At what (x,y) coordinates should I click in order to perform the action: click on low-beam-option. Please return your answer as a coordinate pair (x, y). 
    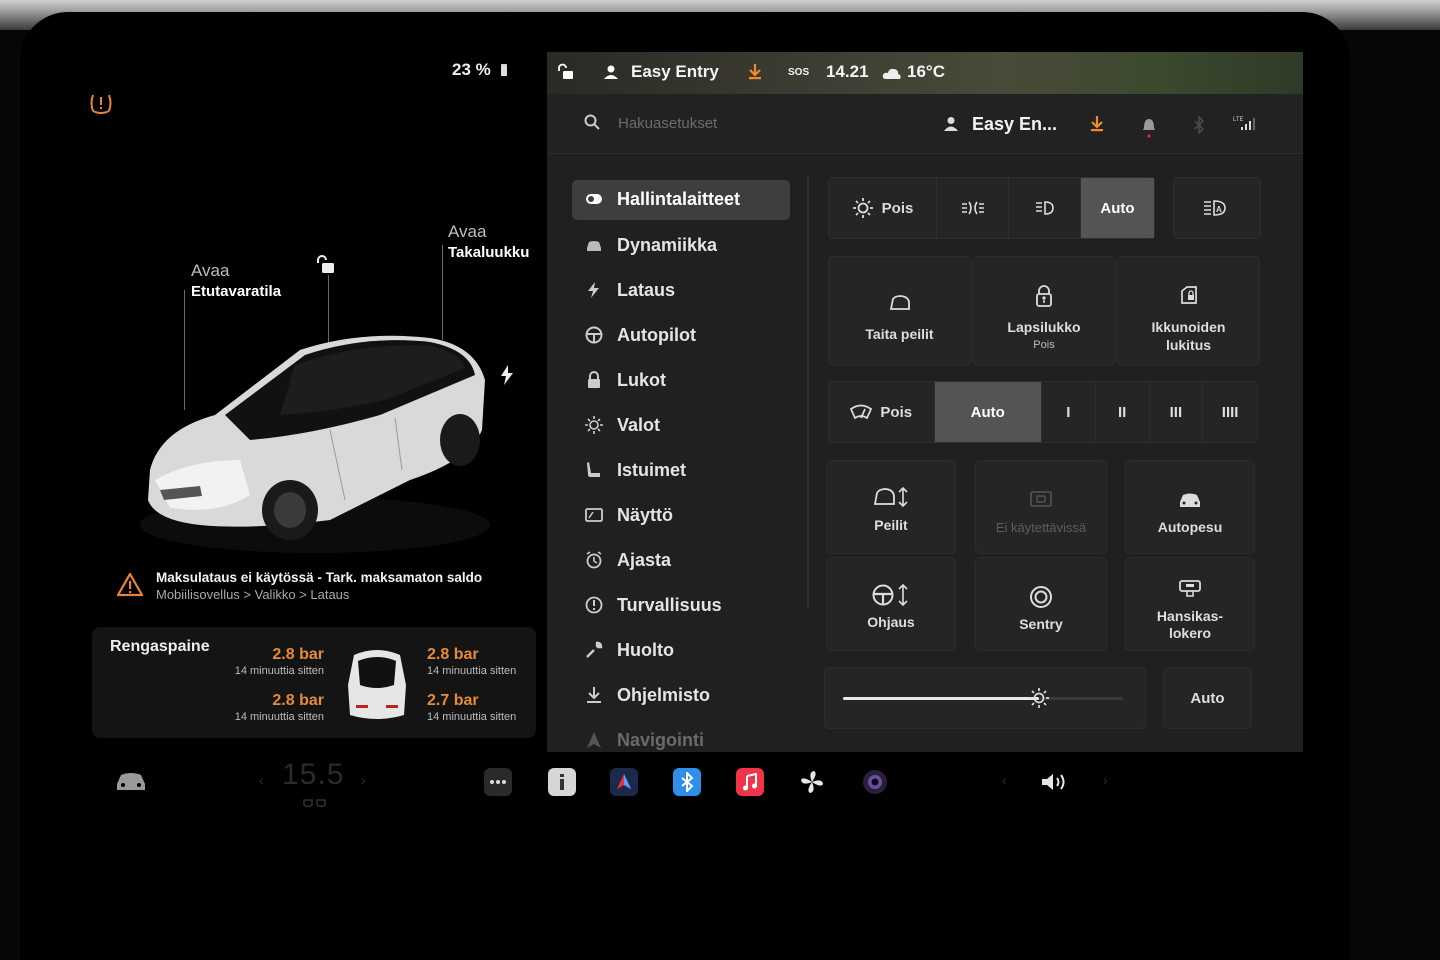
    Looking at the image, I should click on (1045, 208).